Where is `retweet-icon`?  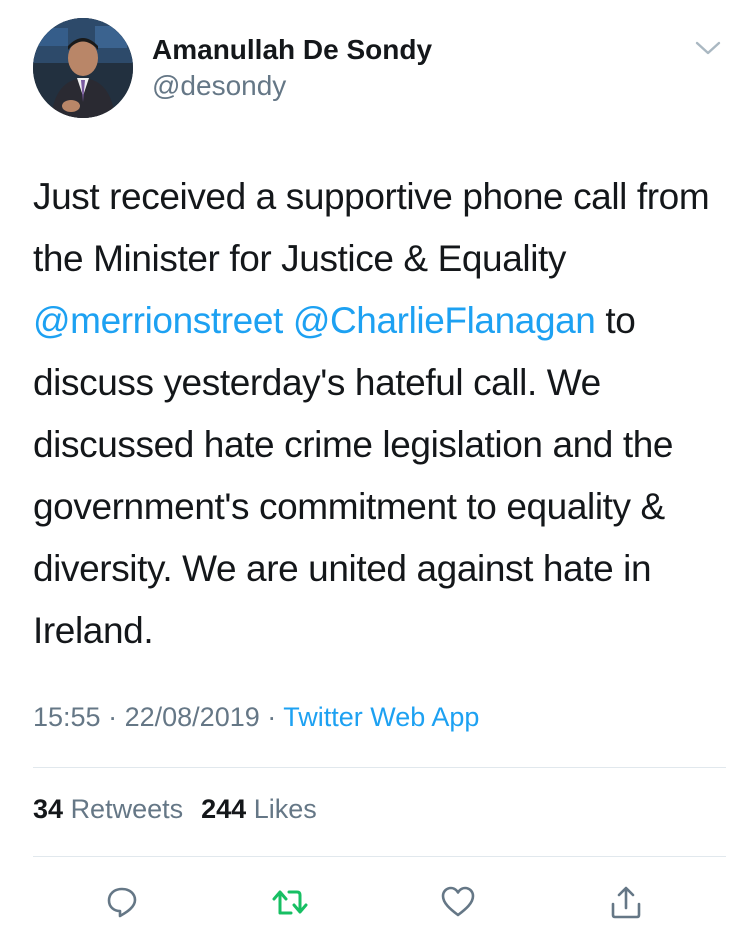
retweet-icon is located at coordinates (290, 902).